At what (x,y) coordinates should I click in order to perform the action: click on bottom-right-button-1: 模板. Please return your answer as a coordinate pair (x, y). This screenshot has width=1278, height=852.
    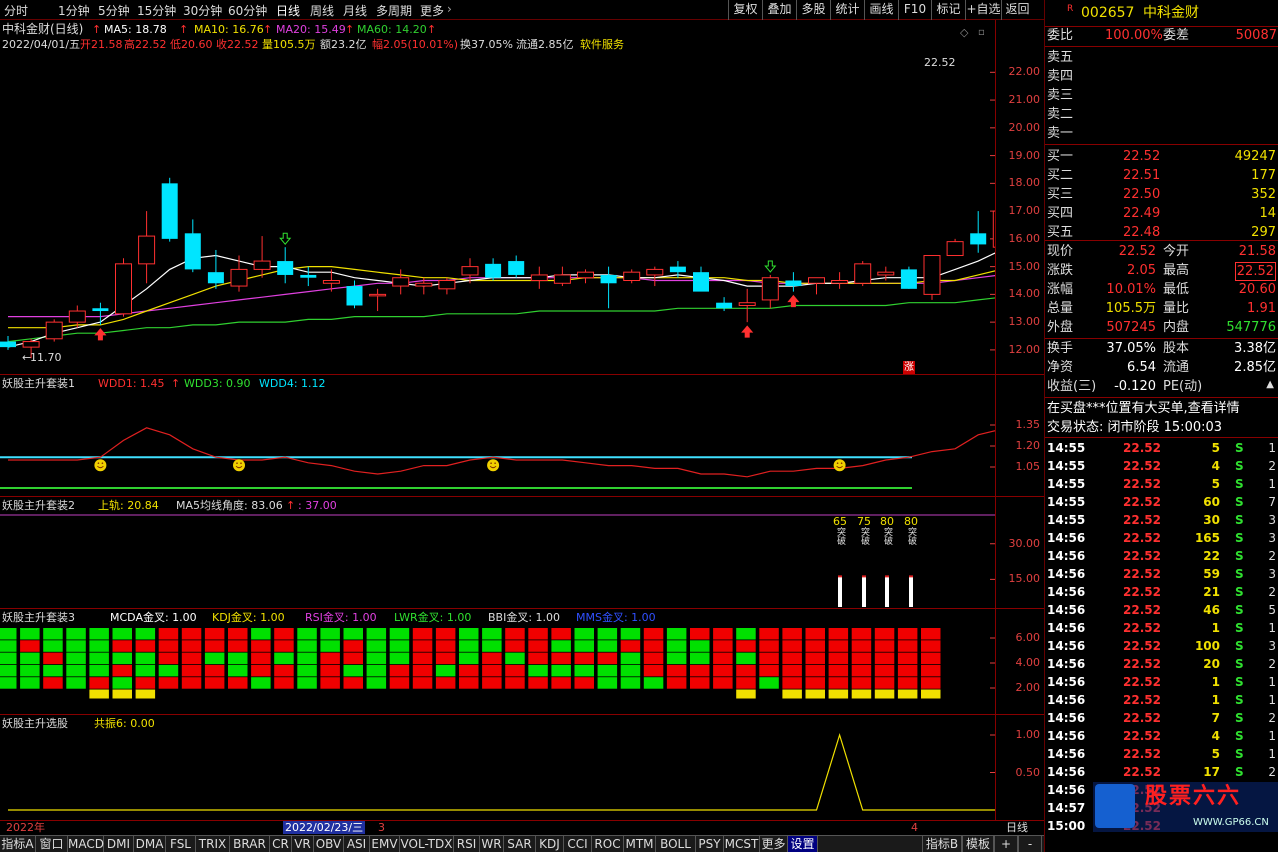
    Looking at the image, I should click on (978, 844).